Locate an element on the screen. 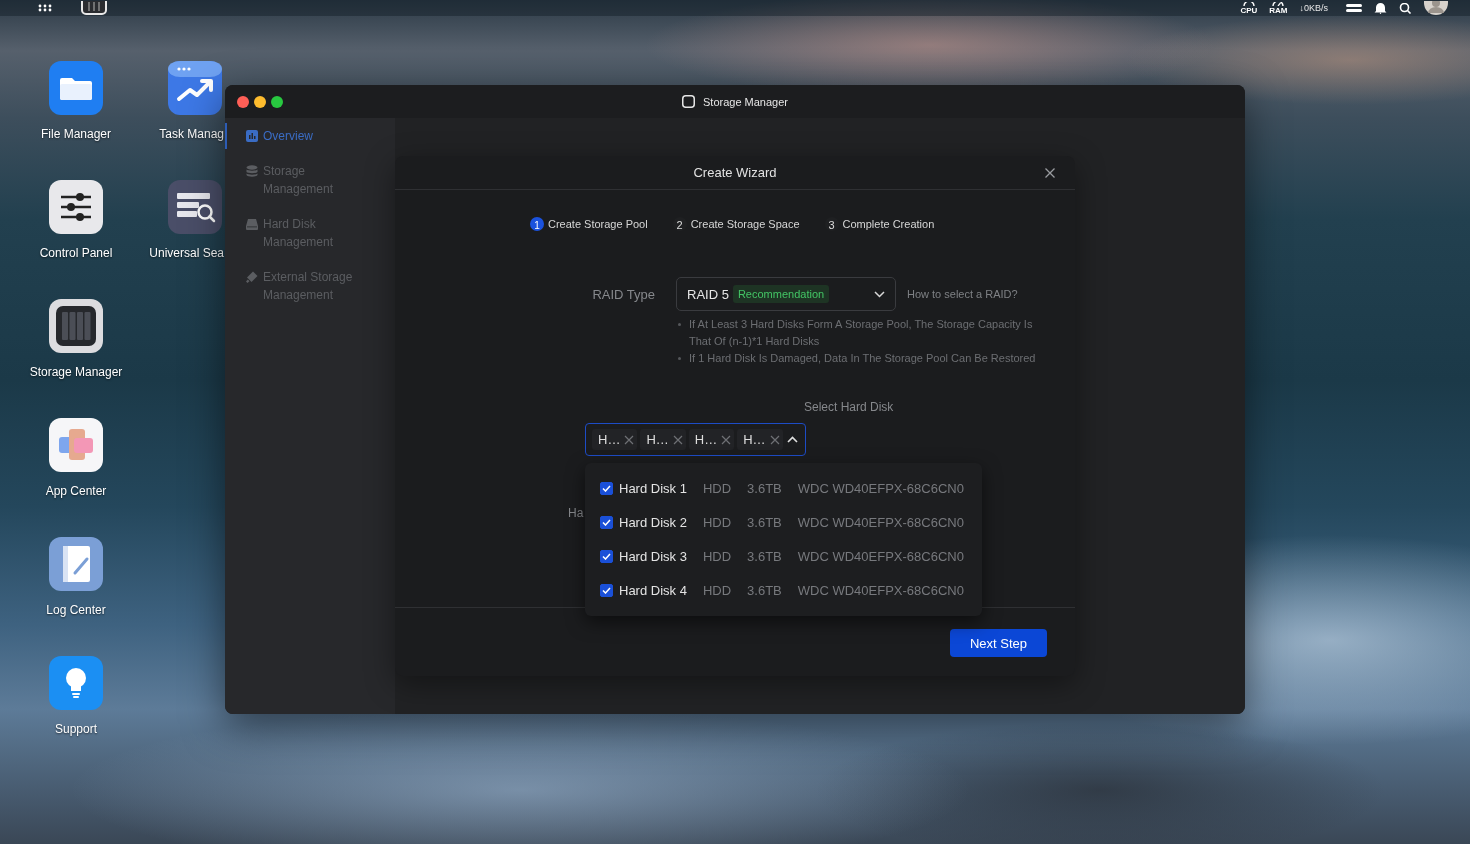  dialog-title: Create Wizard is located at coordinates (735, 172).